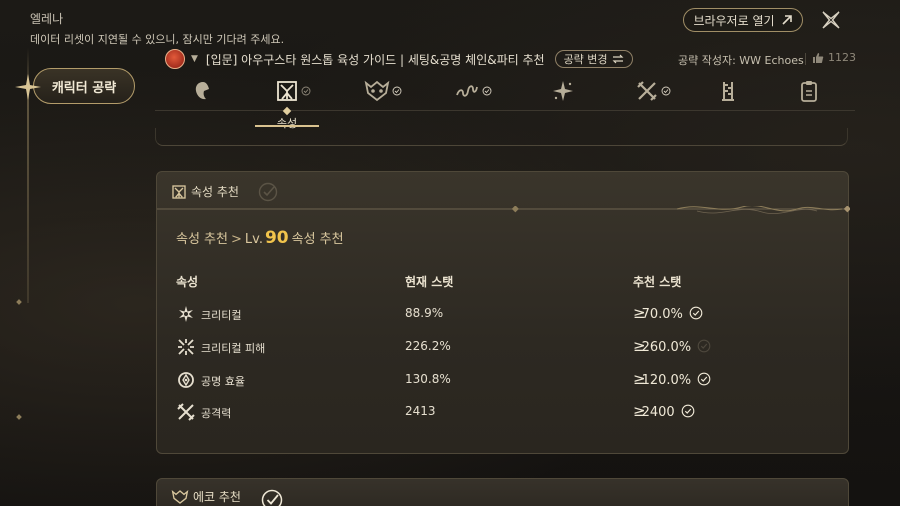 Image resolution: width=900 pixels, height=506 pixels. Describe the element at coordinates (186, 412) in the screenshot. I see `attack-icon` at that location.